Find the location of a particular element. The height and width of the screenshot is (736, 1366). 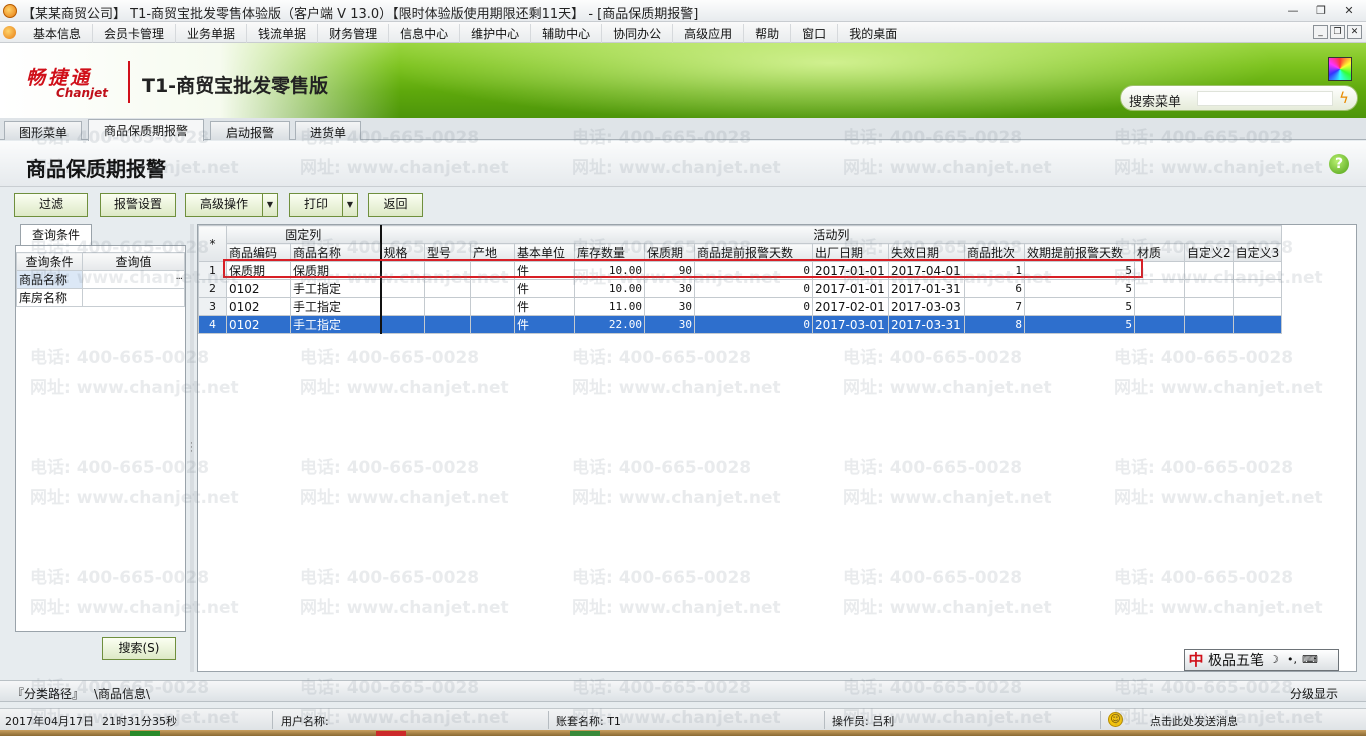

advanced-ops-button: 高级操作 is located at coordinates (224, 205).